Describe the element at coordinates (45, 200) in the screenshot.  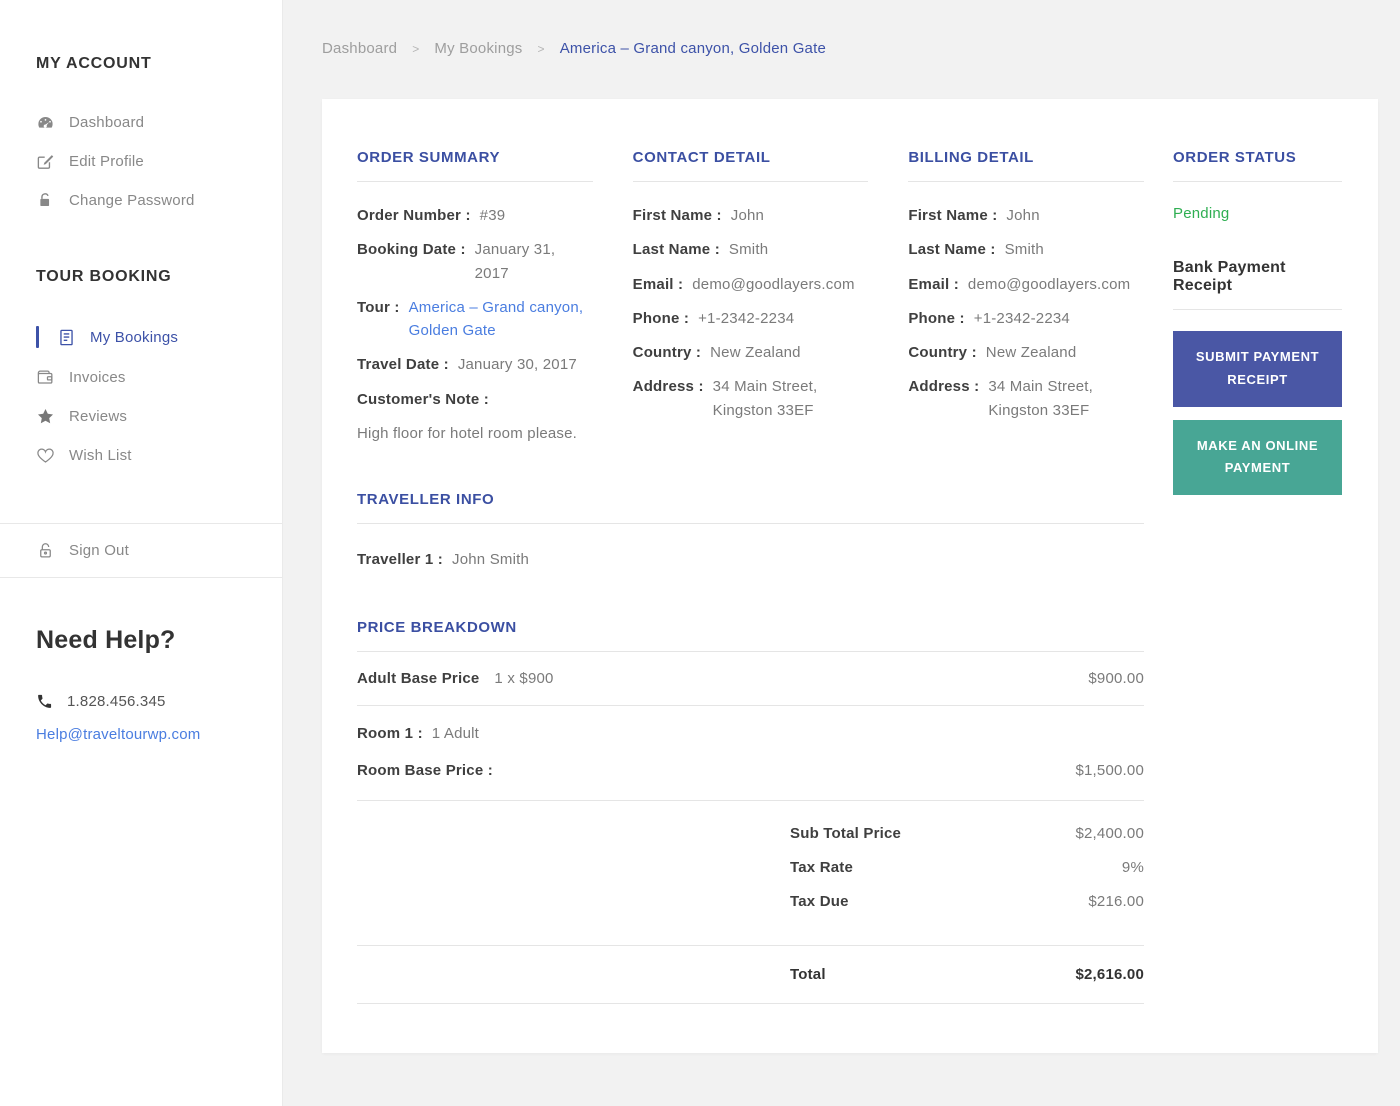
I see `lock-icon` at that location.